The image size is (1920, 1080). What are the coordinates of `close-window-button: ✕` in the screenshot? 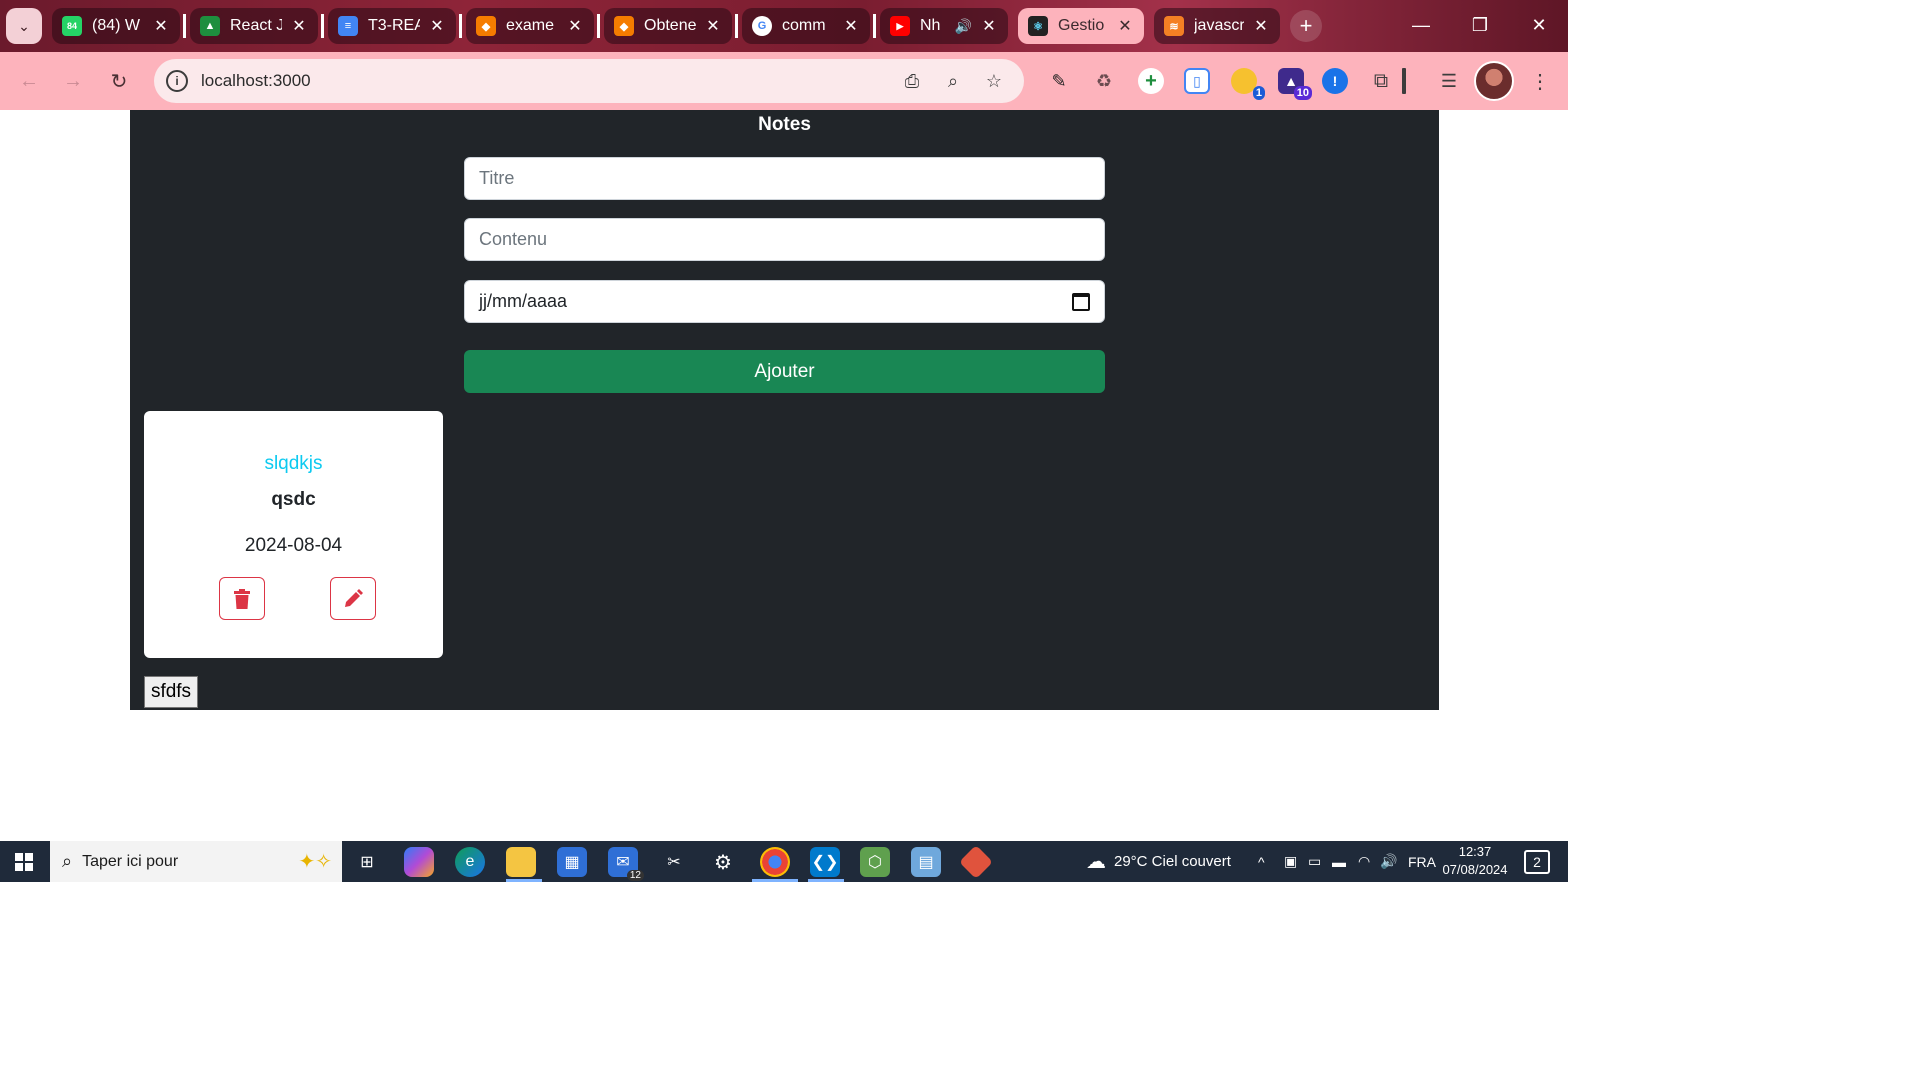 It's located at (1539, 25).